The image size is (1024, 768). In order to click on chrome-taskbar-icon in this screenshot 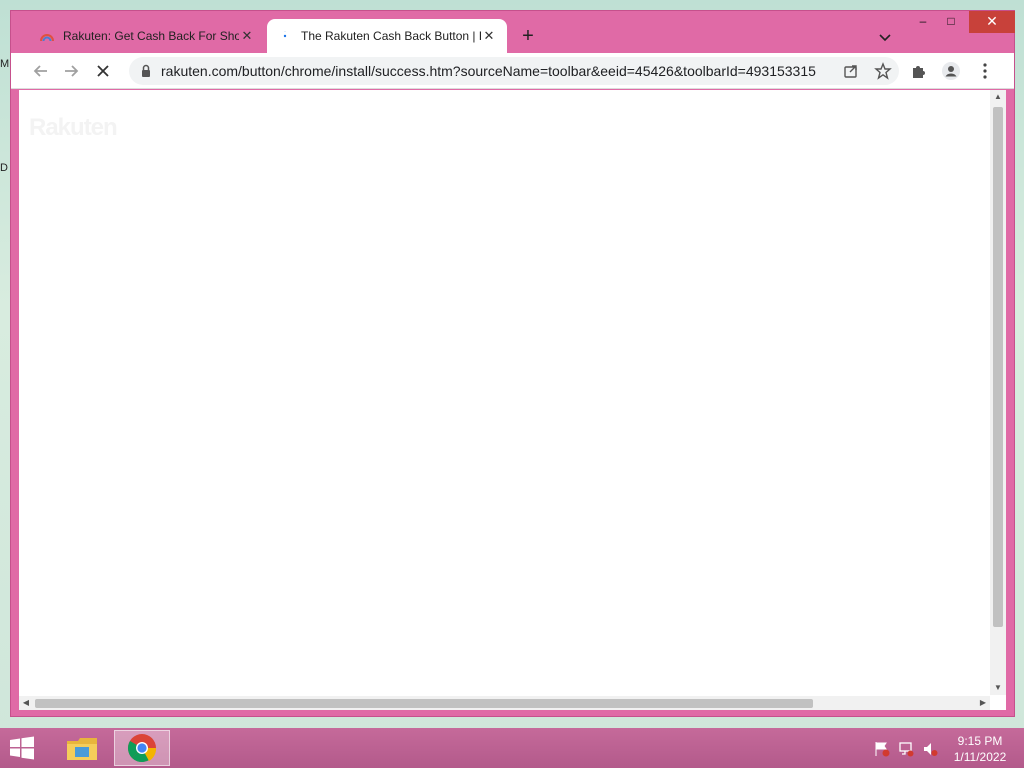, I will do `click(142, 748)`.